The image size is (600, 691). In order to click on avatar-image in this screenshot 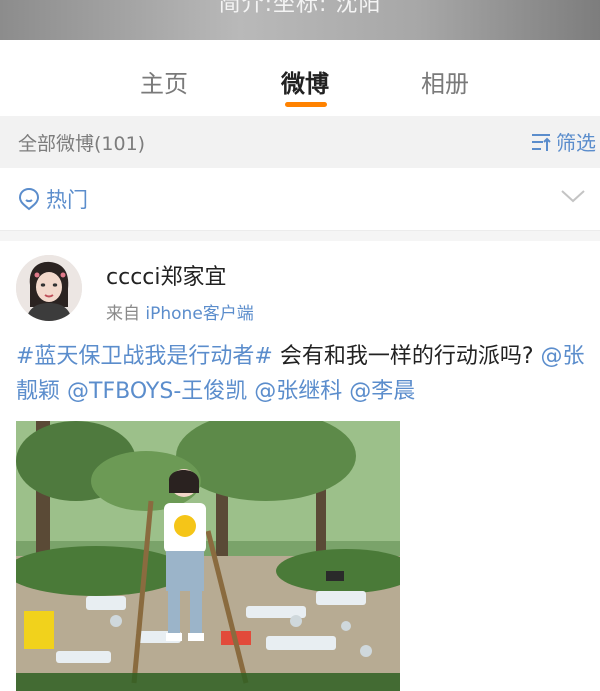, I will do `click(49, 288)`.